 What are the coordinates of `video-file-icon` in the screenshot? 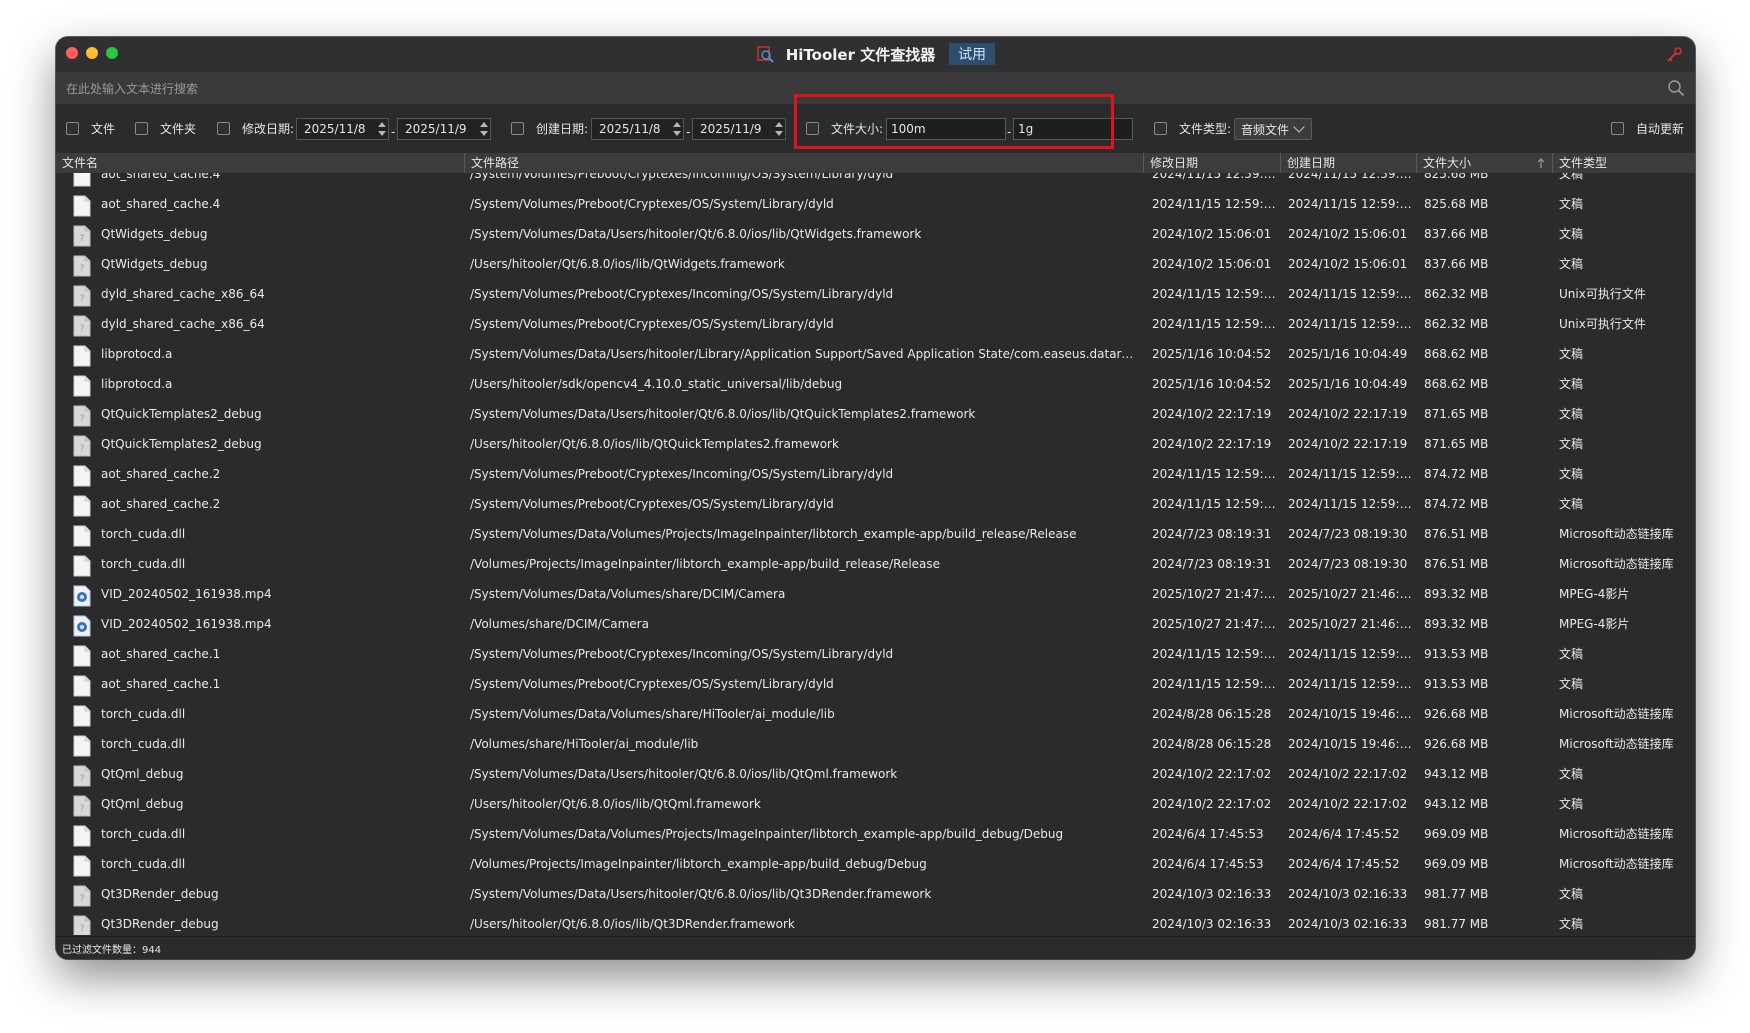 It's located at (82, 596).